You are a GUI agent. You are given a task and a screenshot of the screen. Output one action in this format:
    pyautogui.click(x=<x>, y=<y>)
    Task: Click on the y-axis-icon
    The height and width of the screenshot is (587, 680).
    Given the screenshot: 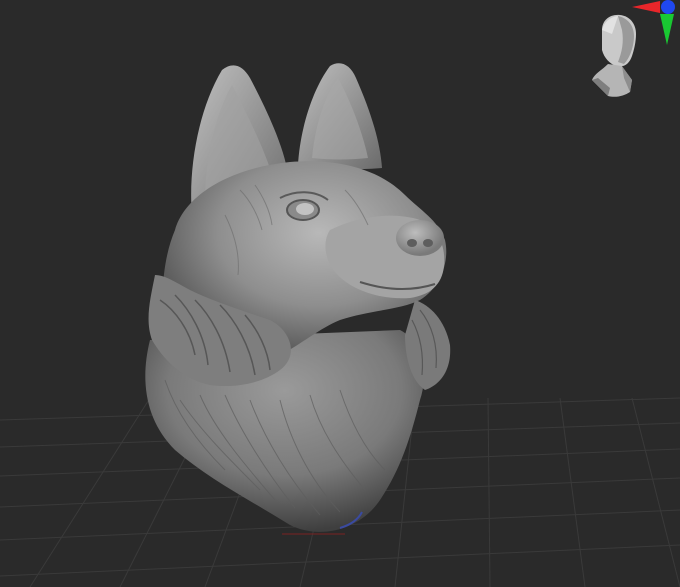 What is the action you would take?
    pyautogui.click(x=667, y=29)
    